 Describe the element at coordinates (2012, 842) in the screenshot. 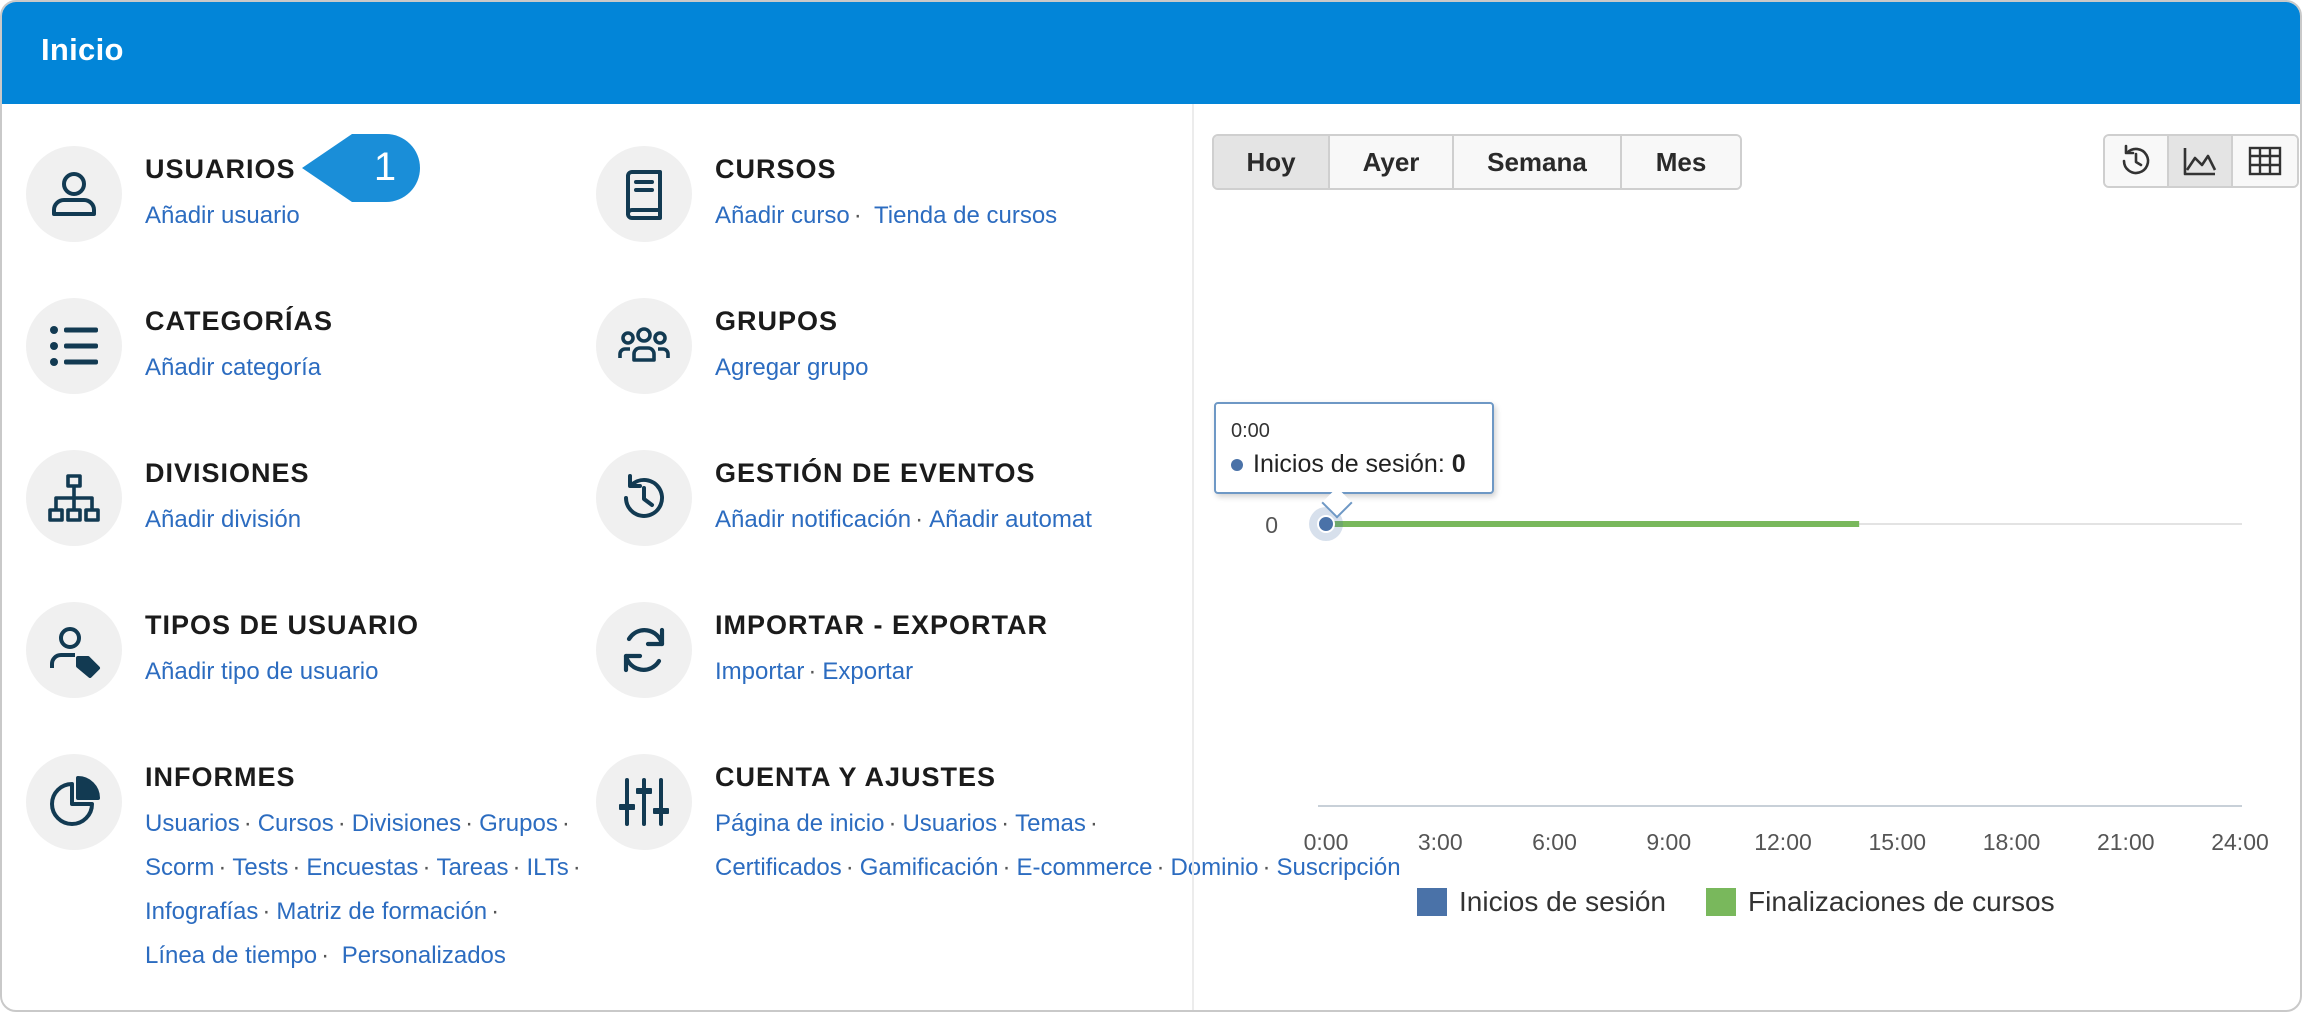

I see `x-tick-label: 18:00` at that location.